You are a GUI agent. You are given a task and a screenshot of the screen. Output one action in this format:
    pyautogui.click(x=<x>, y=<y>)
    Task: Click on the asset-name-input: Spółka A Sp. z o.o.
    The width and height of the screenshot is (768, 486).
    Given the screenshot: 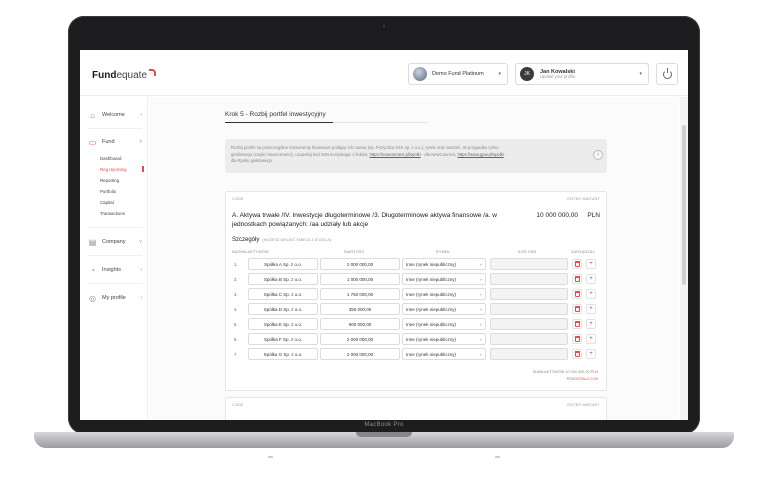 What is the action you would take?
    pyautogui.click(x=283, y=264)
    